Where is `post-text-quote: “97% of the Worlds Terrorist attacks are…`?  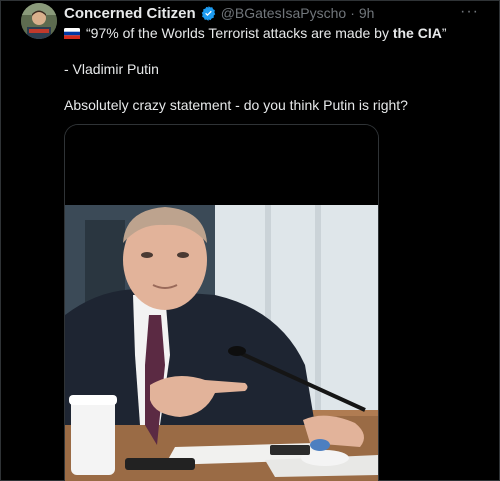
post-text-quote: “97% of the Worlds Terrorist attacks are… is located at coordinates (255, 33).